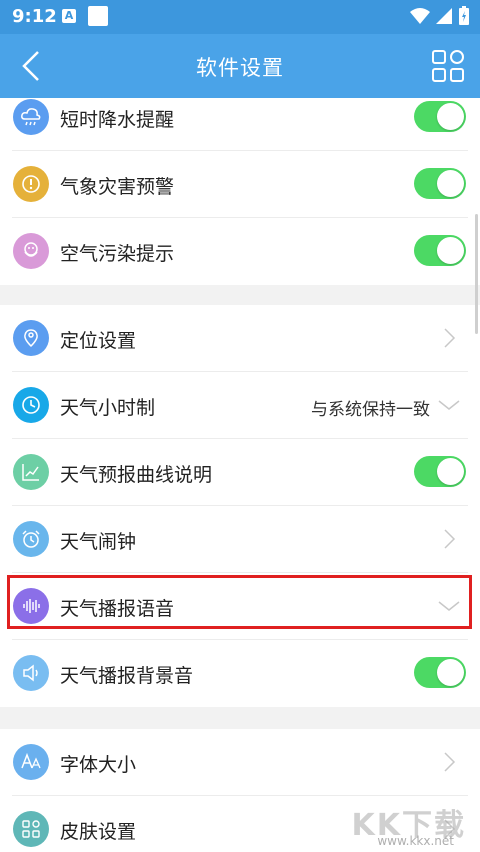  Describe the element at coordinates (117, 120) in the screenshot. I see `row-label: 短时降水提醒` at that location.